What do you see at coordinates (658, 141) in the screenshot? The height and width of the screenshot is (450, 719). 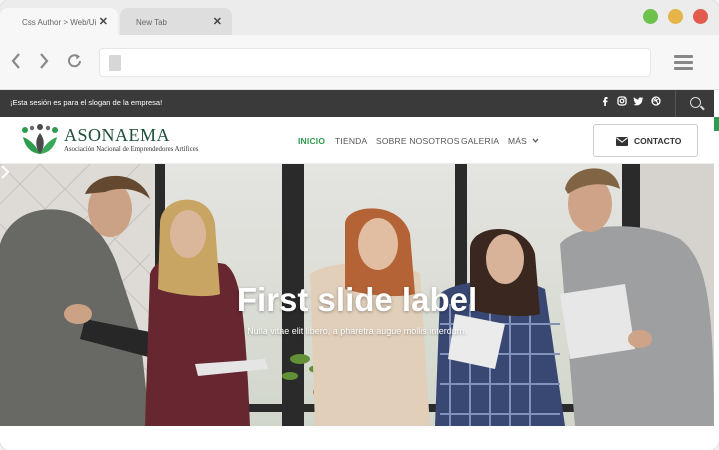 I see `contact-label: CONTACTO` at bounding box center [658, 141].